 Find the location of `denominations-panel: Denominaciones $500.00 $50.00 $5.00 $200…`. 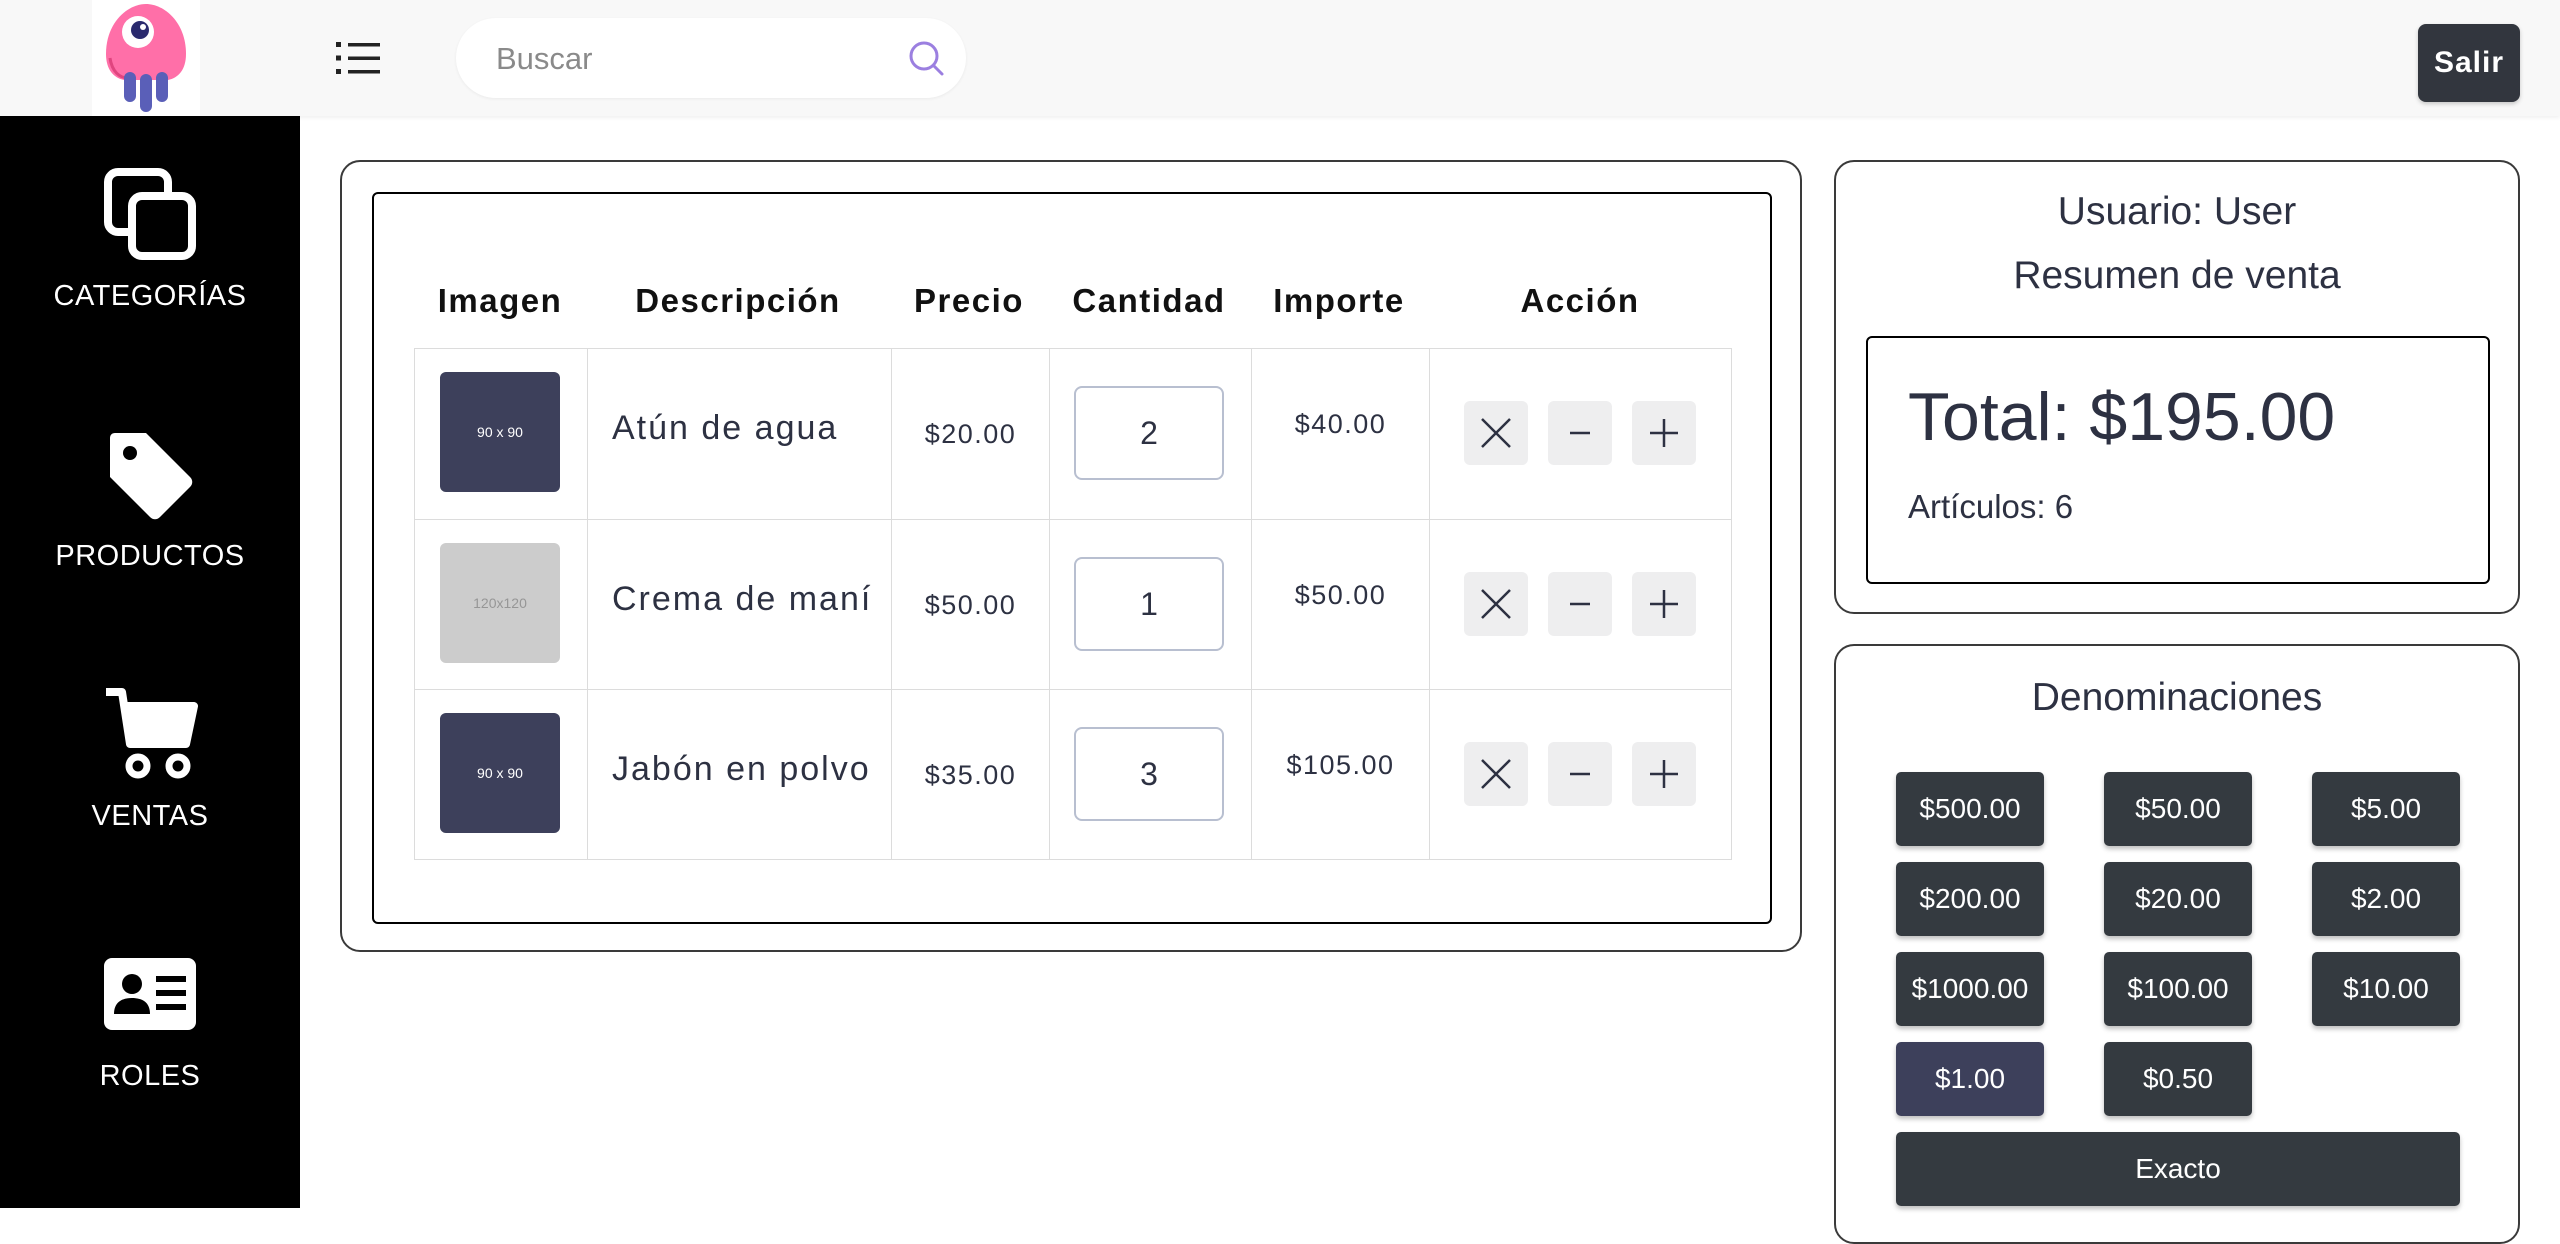

denominations-panel: Denominaciones $500.00 $50.00 $5.00 $200… is located at coordinates (2177, 944).